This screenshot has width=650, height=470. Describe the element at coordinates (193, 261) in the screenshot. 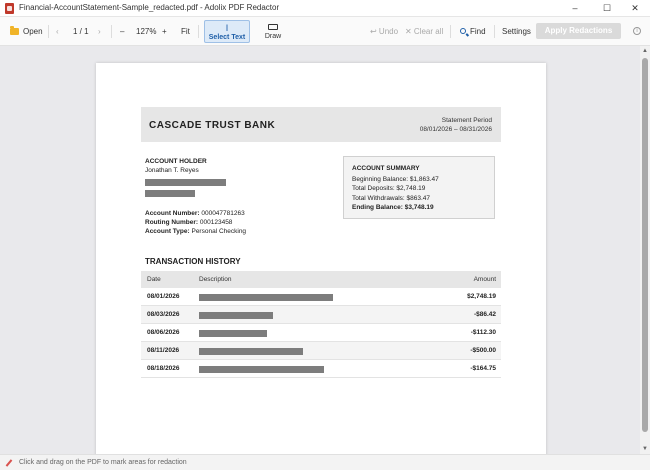

I see `transaction-history-heading: TRANSACTION HISTORY` at that location.